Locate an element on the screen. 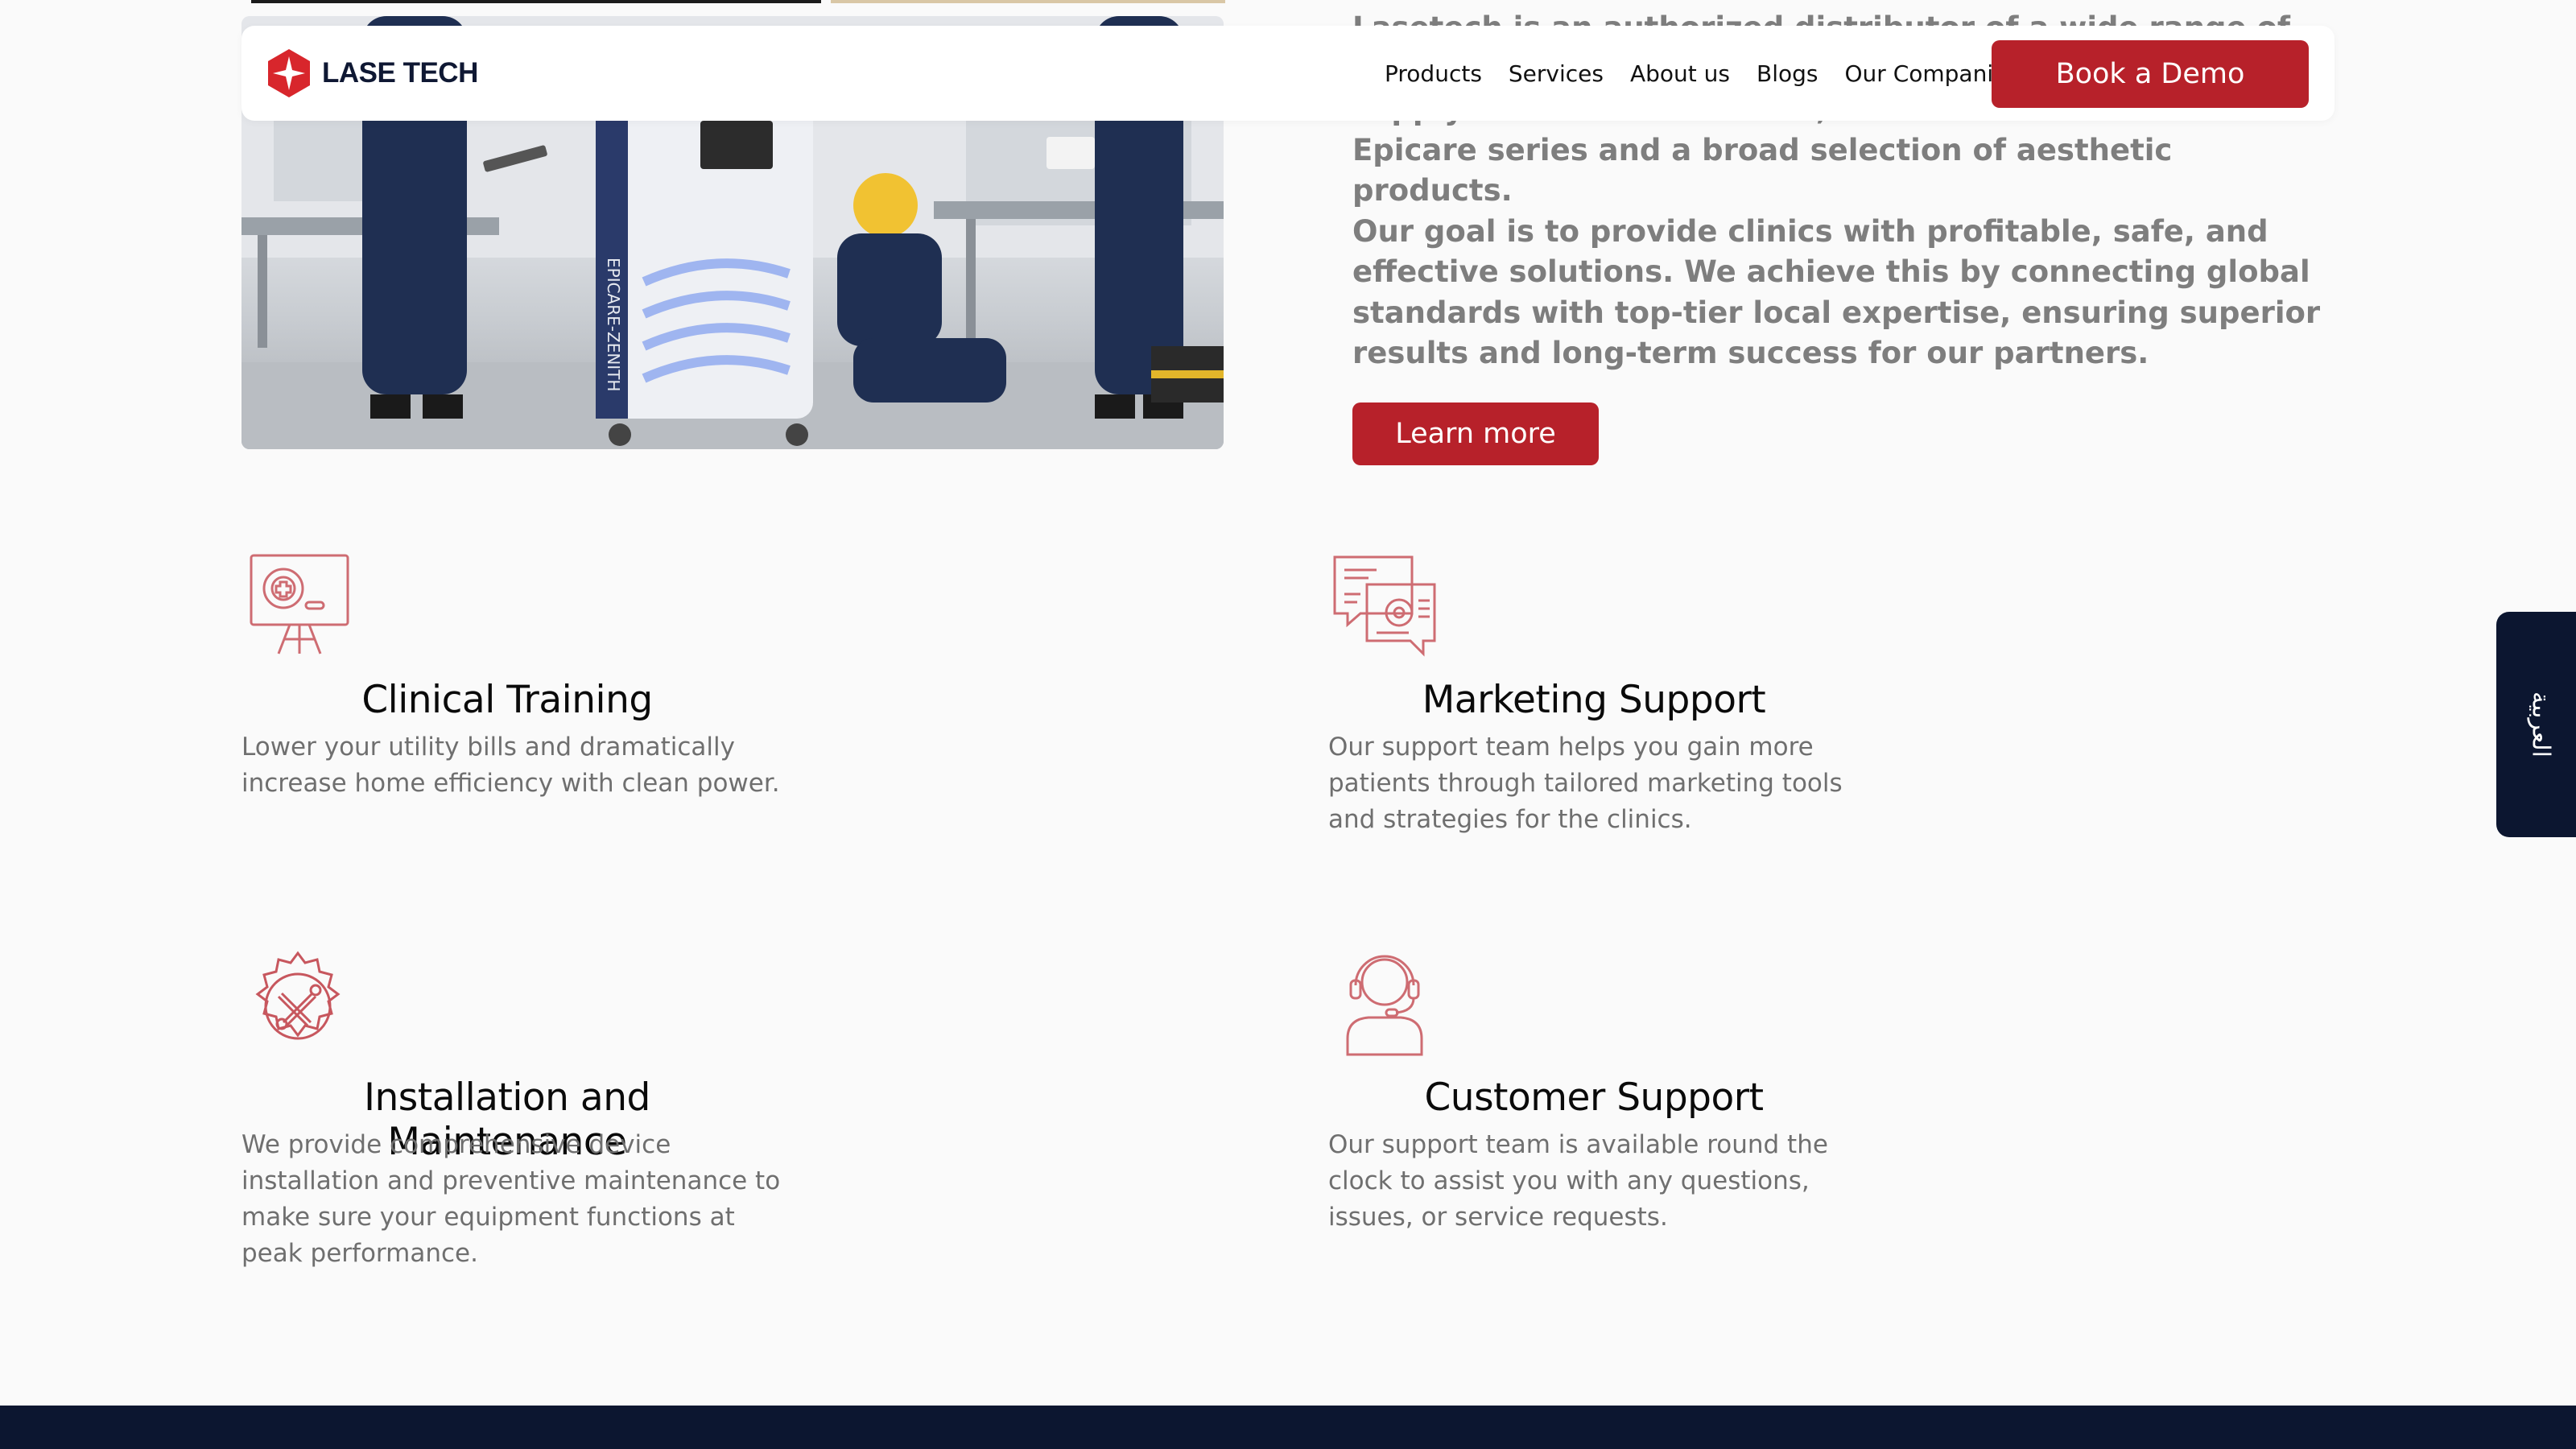 This screenshot has width=2576, height=1449. headset-agent-icon is located at coordinates (1384, 1006).